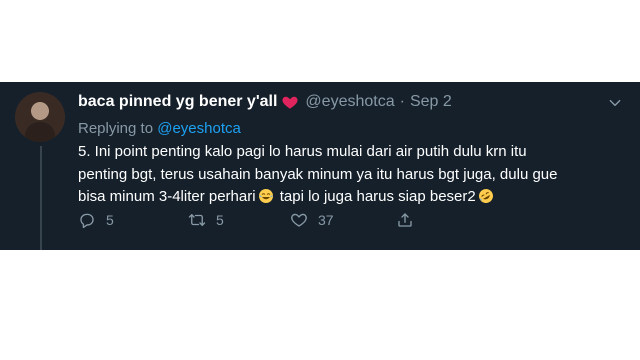  What do you see at coordinates (177, 102) in the screenshot?
I see `display-name: baca pinned yg bener y'all` at bounding box center [177, 102].